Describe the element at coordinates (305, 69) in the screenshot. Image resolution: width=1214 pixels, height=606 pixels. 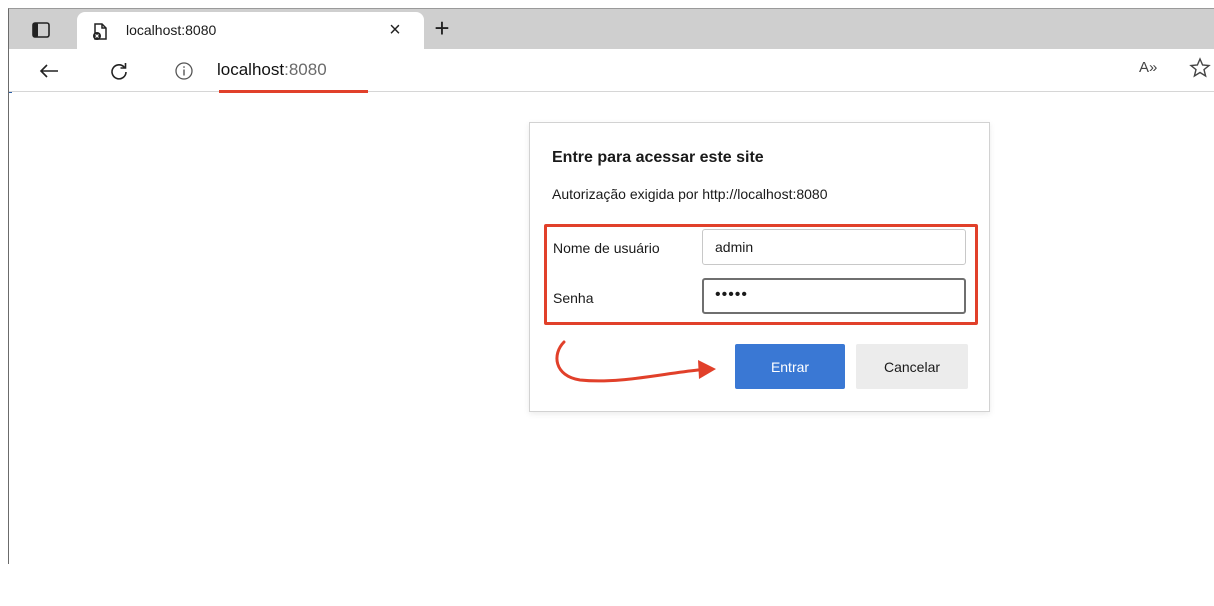
I see `url-port: :8080` at that location.